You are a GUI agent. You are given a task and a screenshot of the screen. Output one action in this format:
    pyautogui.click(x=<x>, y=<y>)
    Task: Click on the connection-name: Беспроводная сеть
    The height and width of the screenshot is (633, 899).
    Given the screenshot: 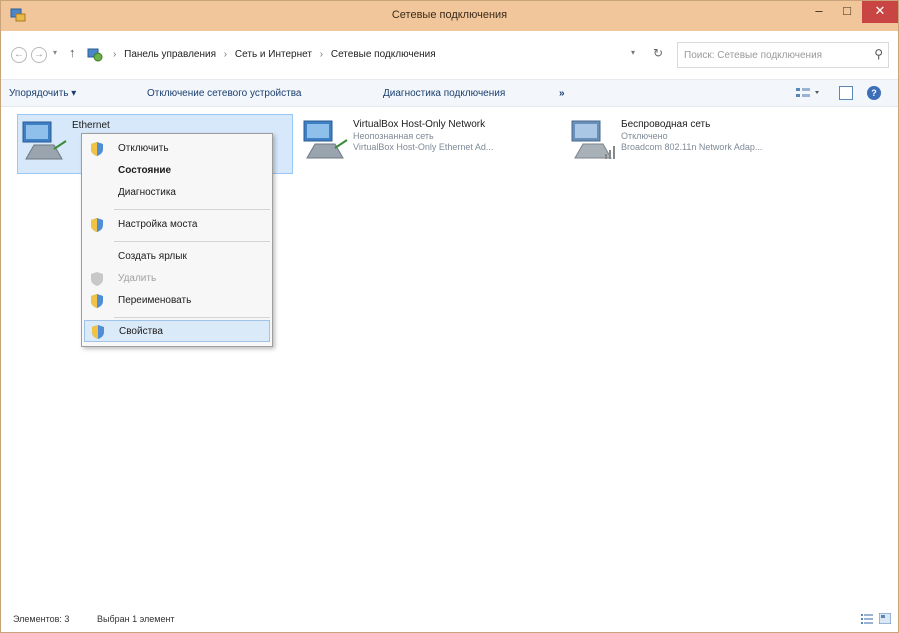 What is the action you would take?
    pyautogui.click(x=666, y=124)
    